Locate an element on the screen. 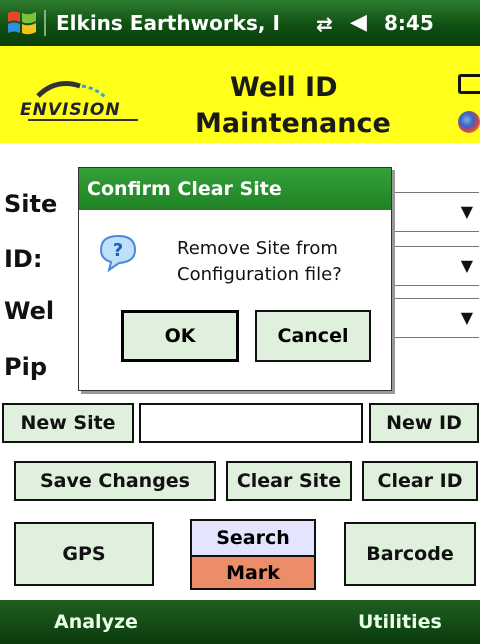  window-title: Elkins Earthworks, I is located at coordinates (168, 23).